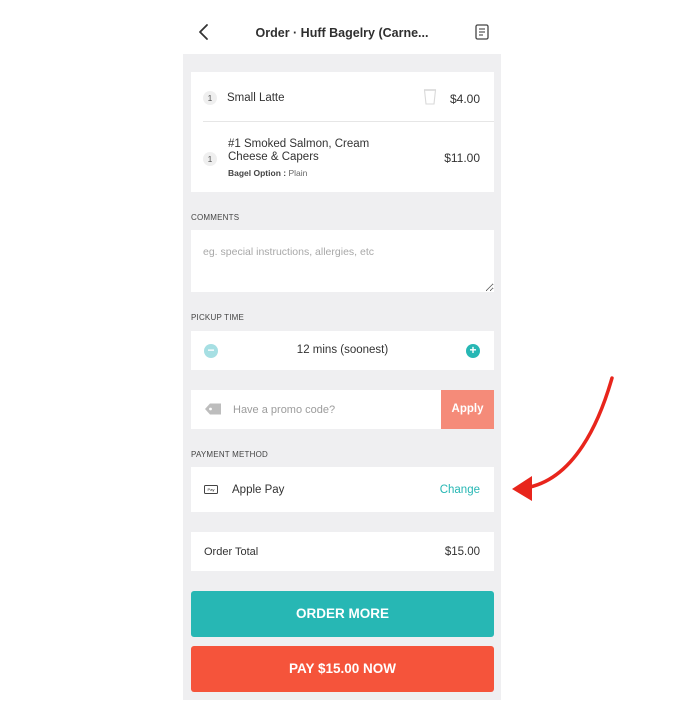 The height and width of the screenshot is (708, 683). I want to click on receipt-icon, so click(482, 32).